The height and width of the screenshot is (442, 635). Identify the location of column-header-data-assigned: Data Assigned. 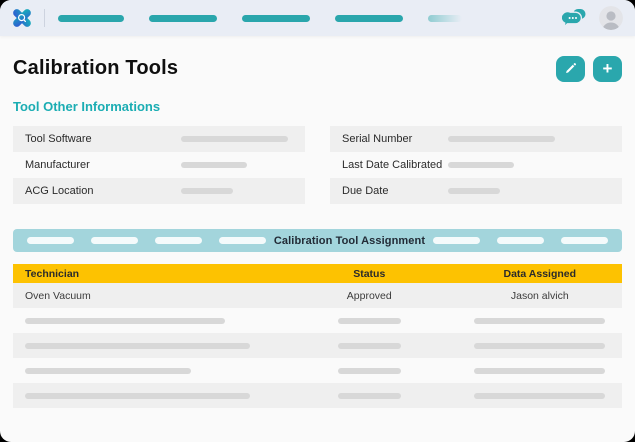
(540, 273).